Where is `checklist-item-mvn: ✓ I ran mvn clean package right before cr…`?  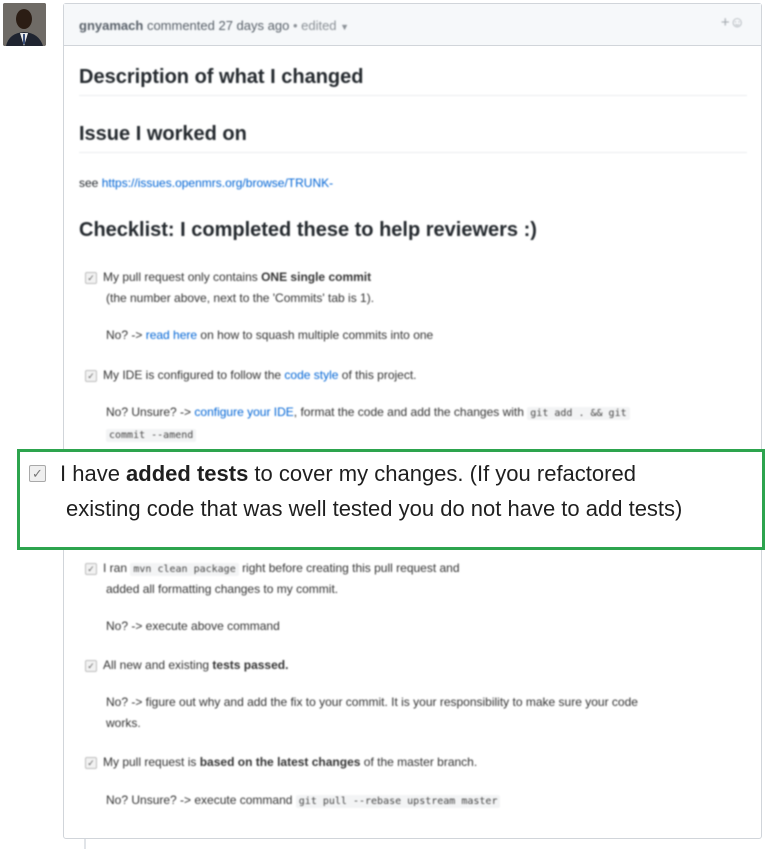
checklist-item-mvn: ✓ I ran mvn clean package right before cr… is located at coordinates (272, 569).